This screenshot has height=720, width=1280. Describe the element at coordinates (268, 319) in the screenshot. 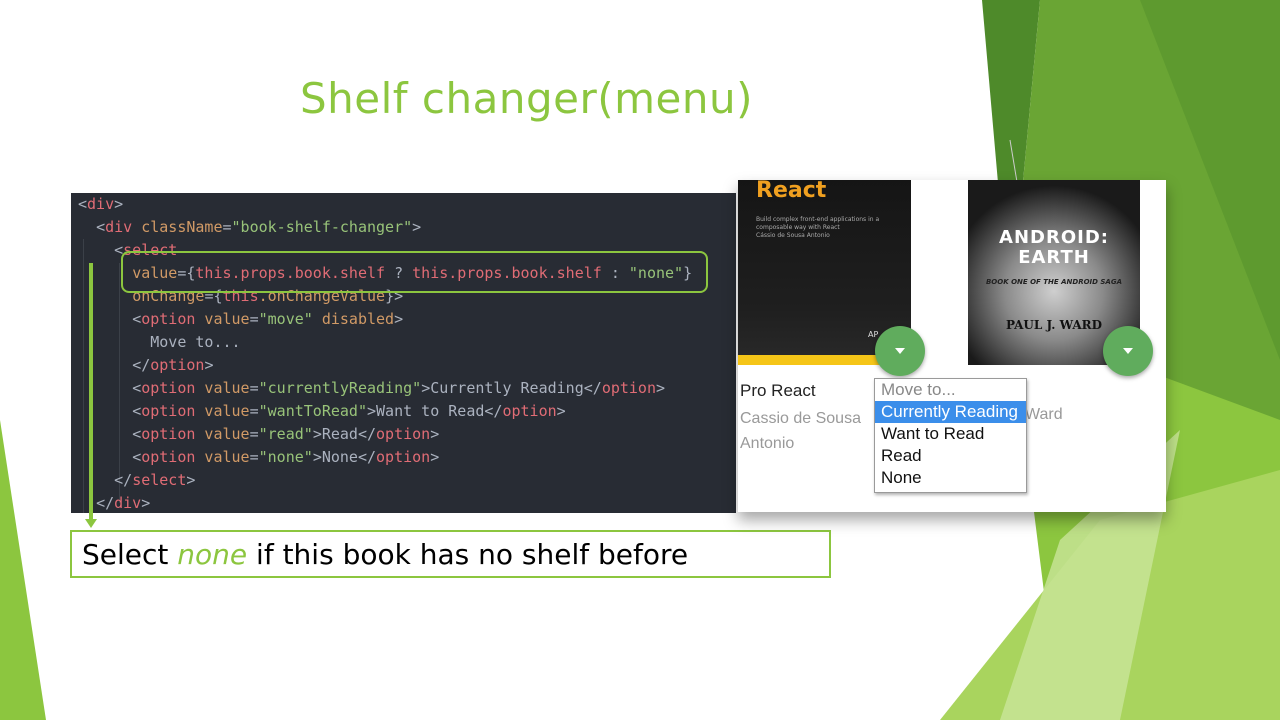

I see `code-line: <option value="move" disabled>` at that location.